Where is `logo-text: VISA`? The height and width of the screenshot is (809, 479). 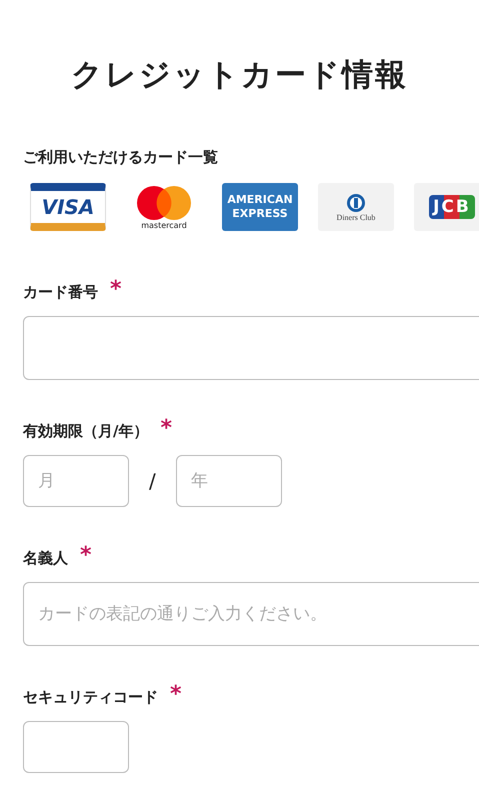 logo-text: VISA is located at coordinates (68, 207).